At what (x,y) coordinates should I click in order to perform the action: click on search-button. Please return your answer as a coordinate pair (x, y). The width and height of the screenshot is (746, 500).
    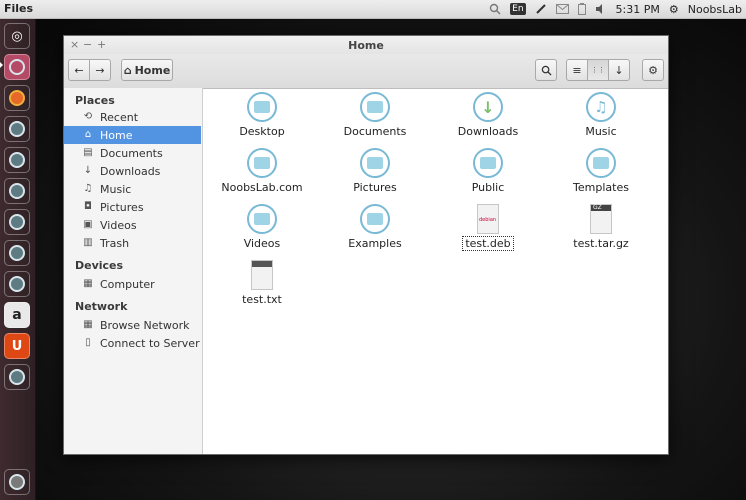
    Looking at the image, I should click on (546, 70).